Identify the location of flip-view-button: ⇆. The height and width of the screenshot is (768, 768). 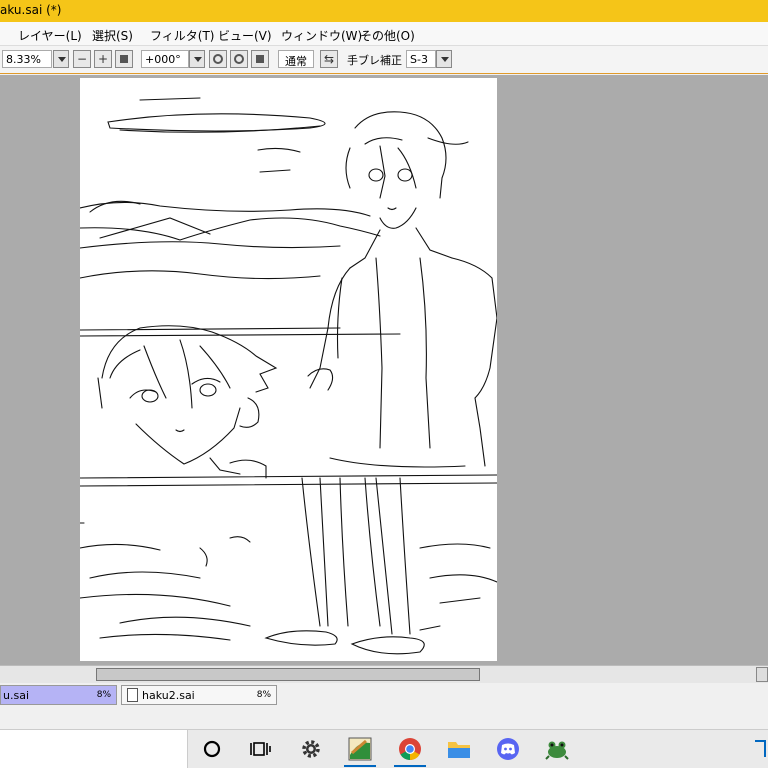
(329, 59).